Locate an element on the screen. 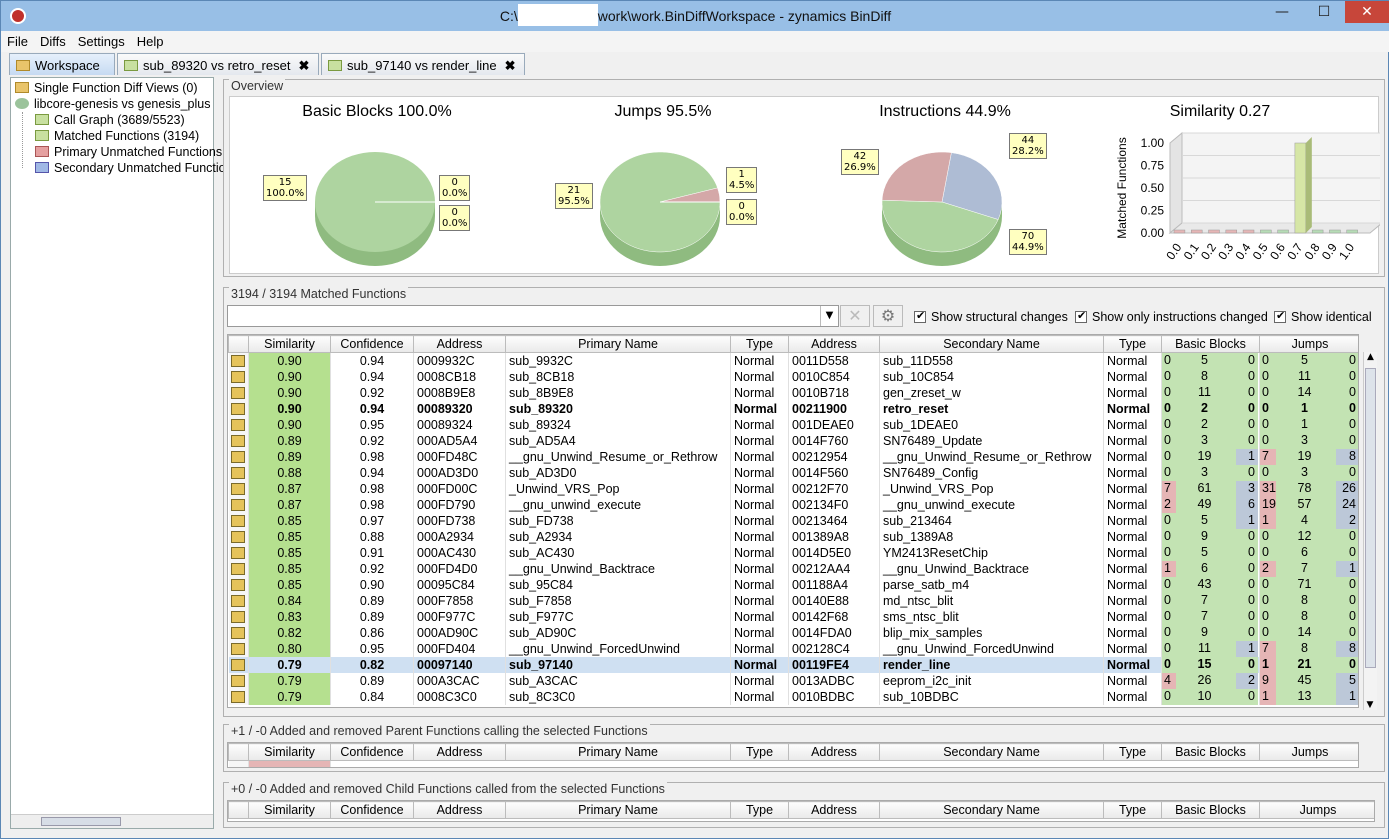  match-type-icon is located at coordinates (238, 585).